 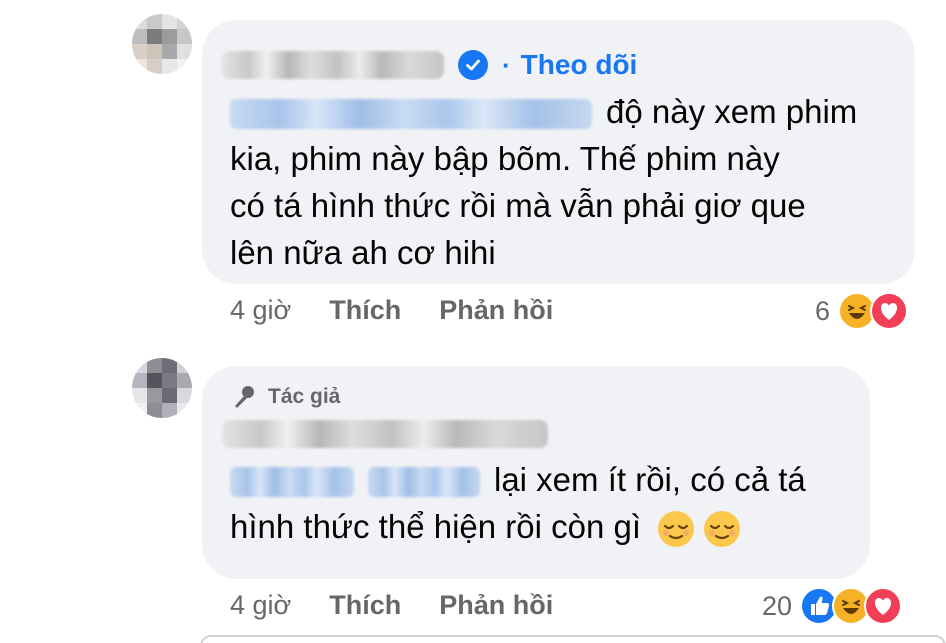 I want to click on next-comment-edge, so click(x=573, y=639).